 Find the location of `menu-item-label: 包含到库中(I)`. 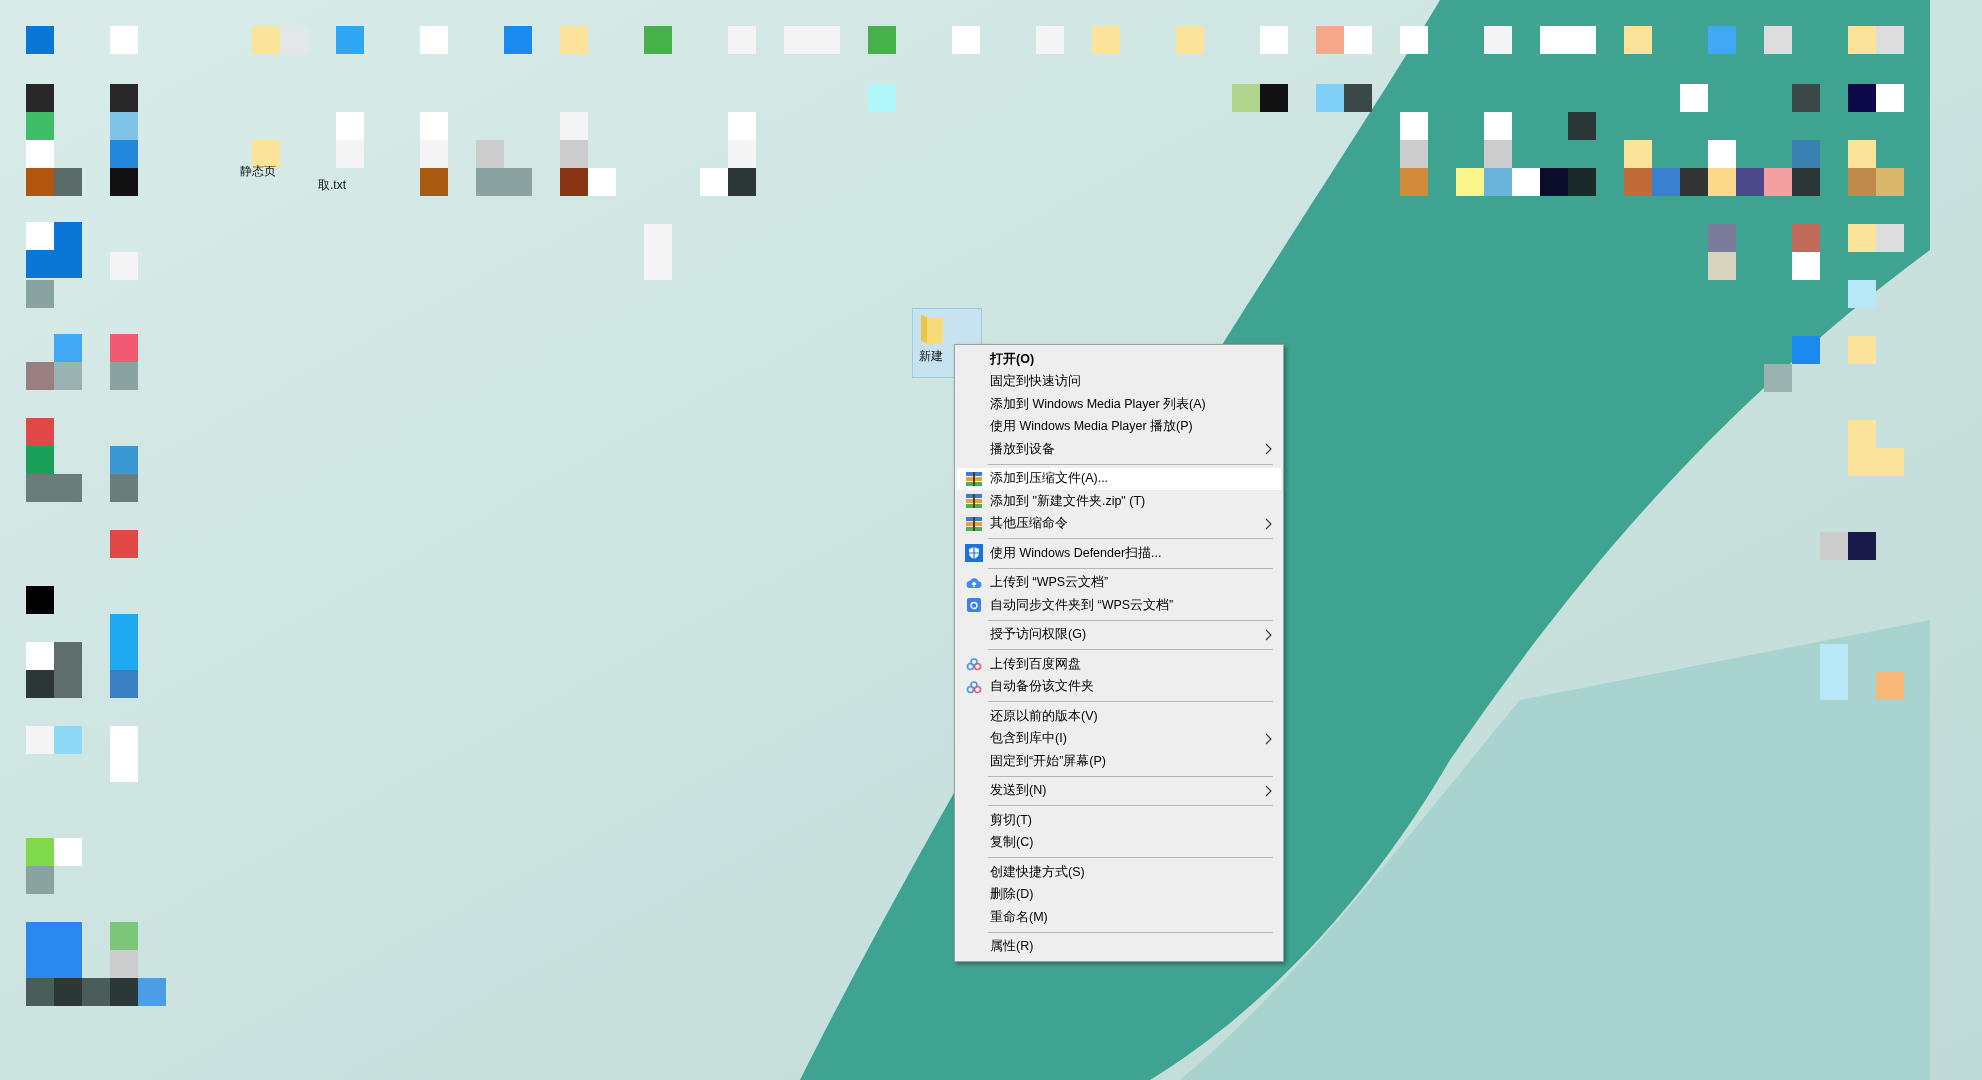

menu-item-label: 包含到库中(I) is located at coordinates (1029, 739).